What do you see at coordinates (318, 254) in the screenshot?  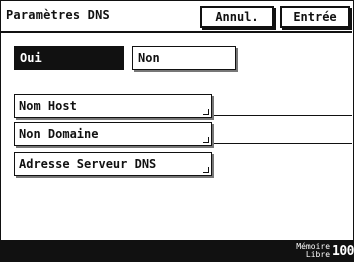 I see `free-label: Libre` at bounding box center [318, 254].